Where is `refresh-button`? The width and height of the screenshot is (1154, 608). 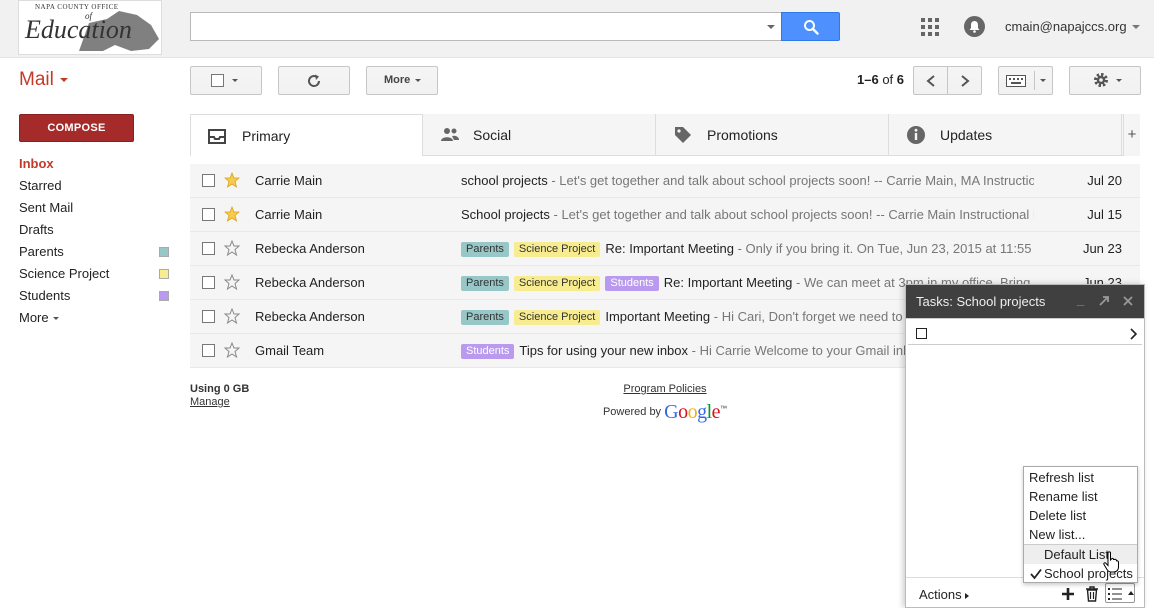
refresh-button is located at coordinates (314, 80).